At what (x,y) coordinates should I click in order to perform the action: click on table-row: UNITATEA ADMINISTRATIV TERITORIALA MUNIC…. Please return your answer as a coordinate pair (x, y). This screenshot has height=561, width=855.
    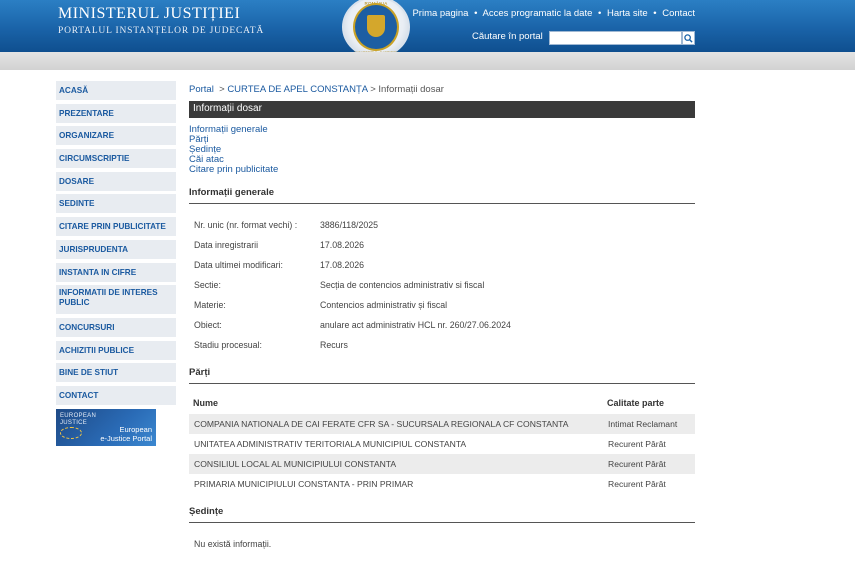
    Looking at the image, I should click on (442, 444).